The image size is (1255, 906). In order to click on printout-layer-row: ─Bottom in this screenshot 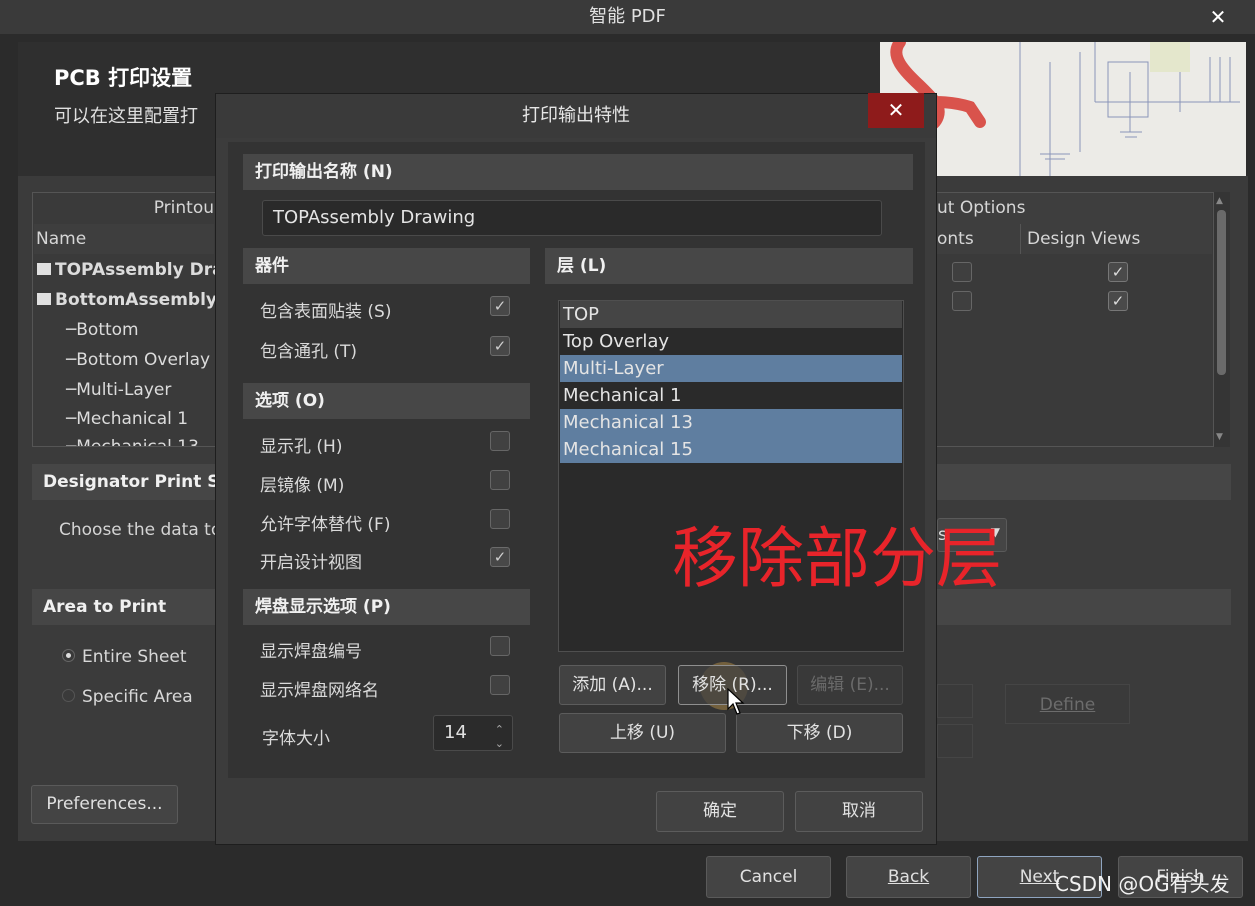, I will do `click(102, 330)`.